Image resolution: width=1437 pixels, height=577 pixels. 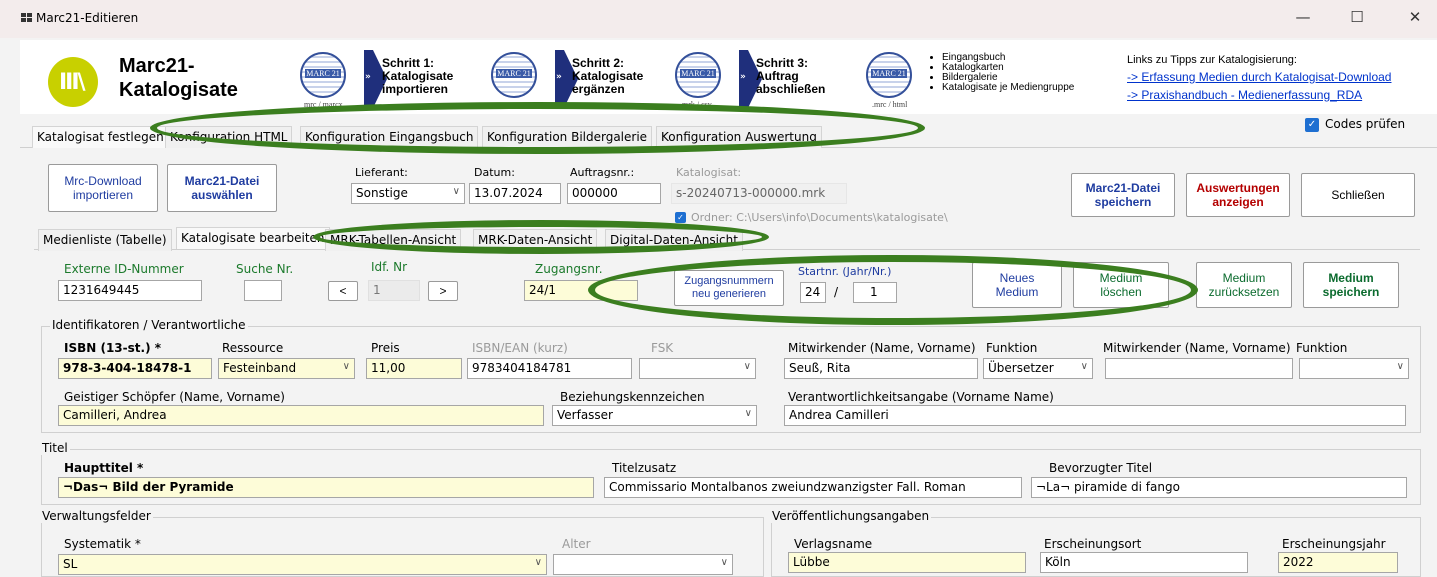 What do you see at coordinates (718, 19) in the screenshot?
I see `title-bar` at bounding box center [718, 19].